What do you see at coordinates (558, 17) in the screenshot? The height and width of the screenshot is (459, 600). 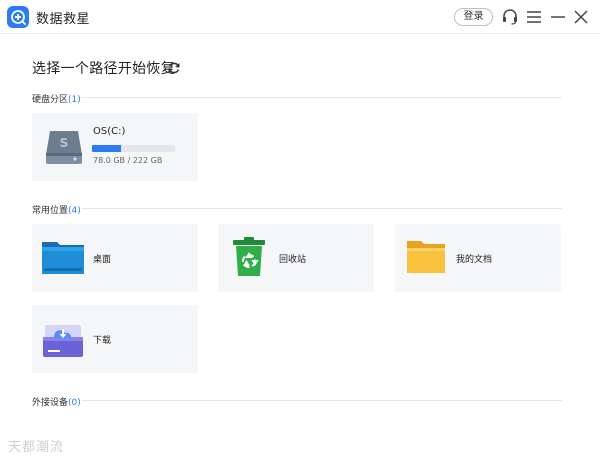 I see `minimize-icon` at bounding box center [558, 17].